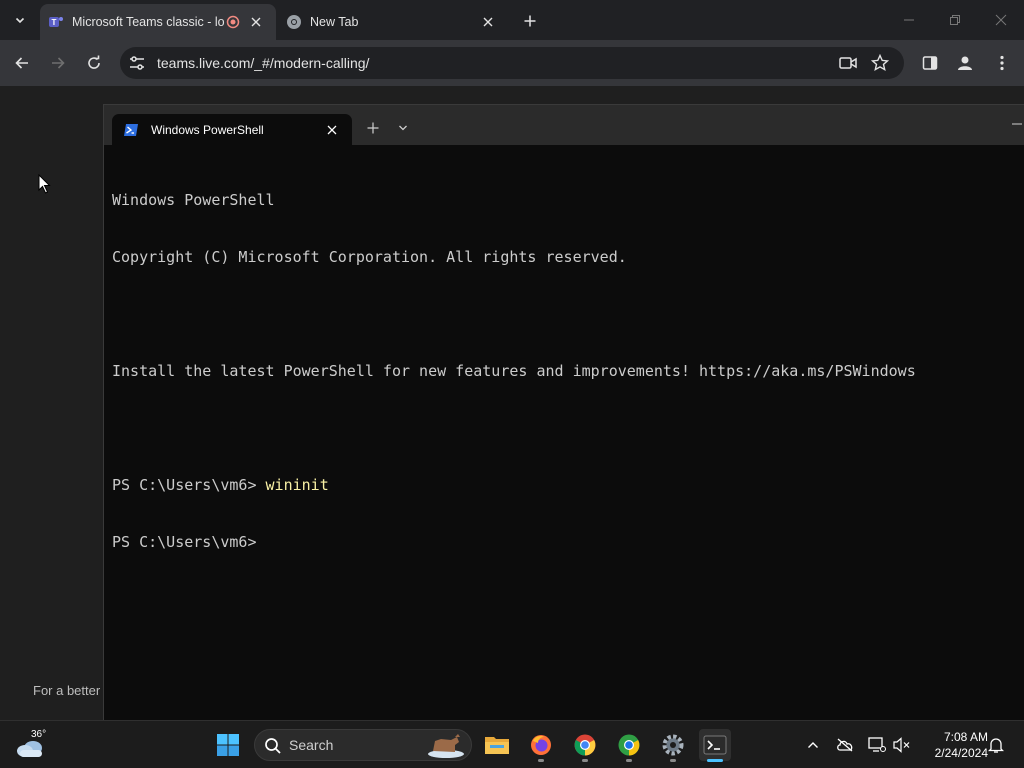  What do you see at coordinates (629, 745) in the screenshot?
I see `taskbar-chrome-beta` at bounding box center [629, 745].